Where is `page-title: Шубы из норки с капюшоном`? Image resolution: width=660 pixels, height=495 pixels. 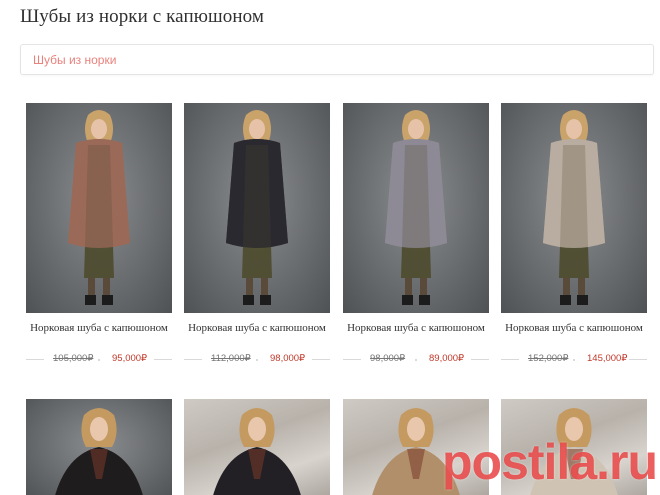
page-title: Шубы из норки с капюшоном is located at coordinates (142, 16).